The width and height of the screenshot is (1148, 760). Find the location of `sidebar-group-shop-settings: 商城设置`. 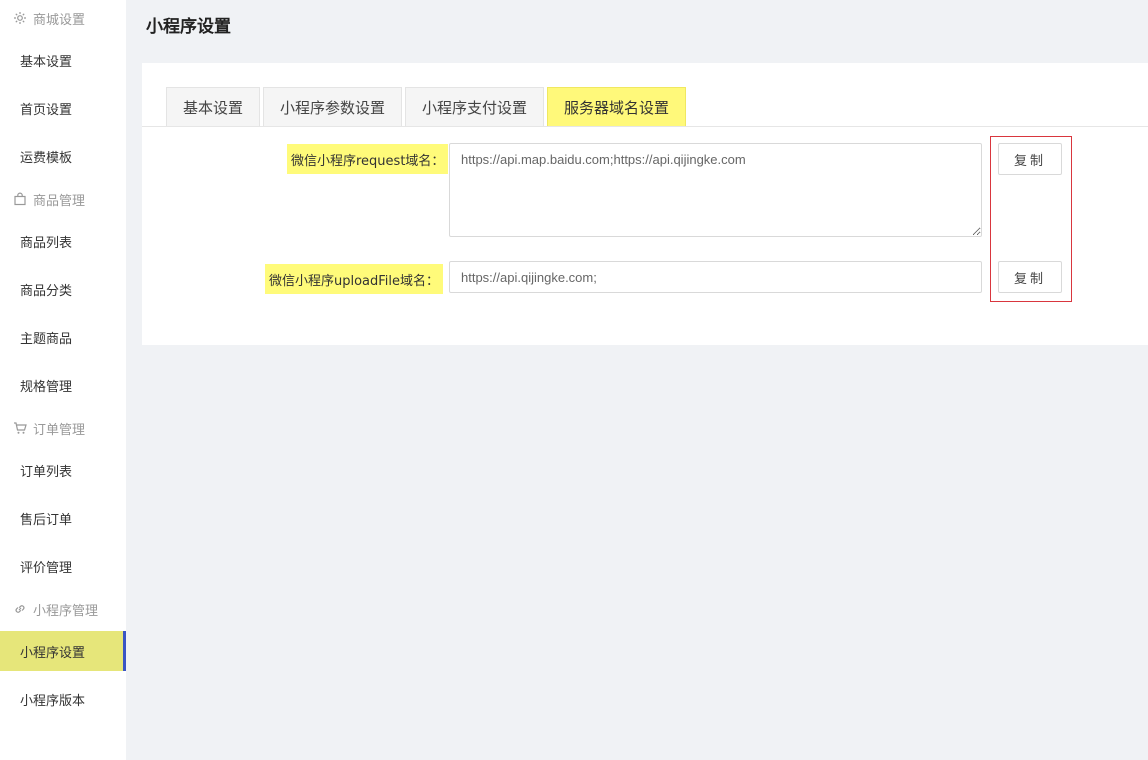

sidebar-group-shop-settings: 商城设置 is located at coordinates (48, 18).